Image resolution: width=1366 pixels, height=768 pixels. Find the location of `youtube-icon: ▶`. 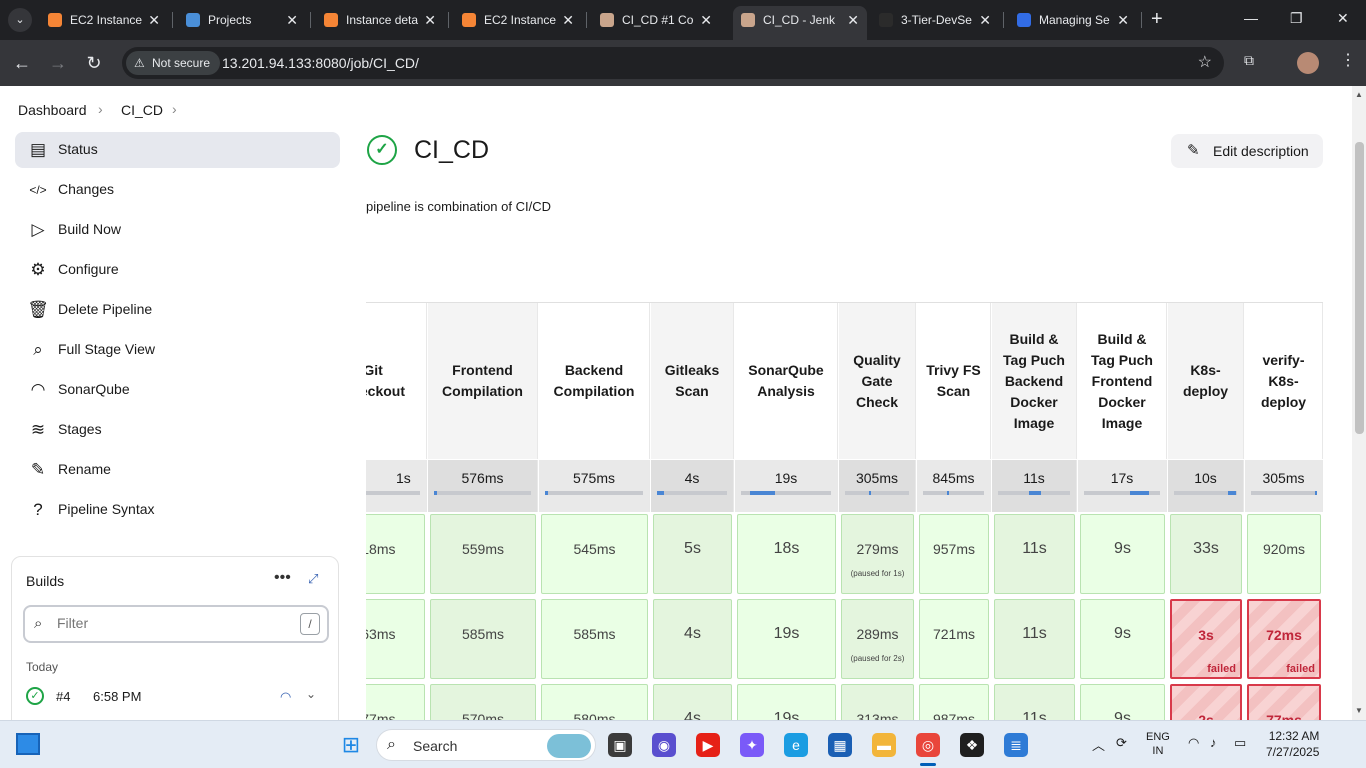

youtube-icon: ▶ is located at coordinates (708, 745).